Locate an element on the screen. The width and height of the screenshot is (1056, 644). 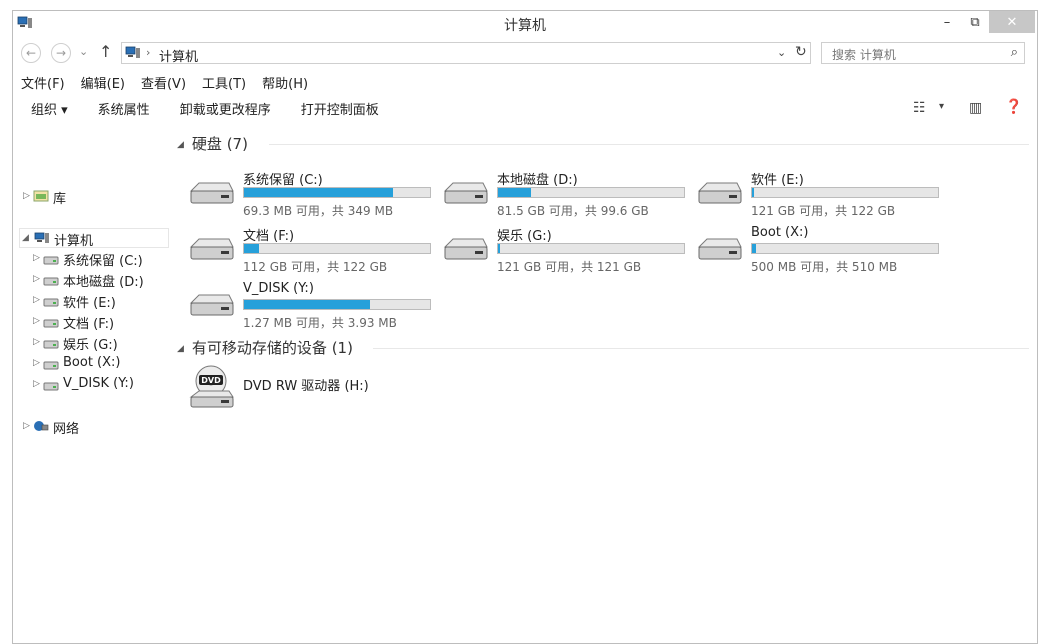
tree-item-drive: ▷ Boot (X:) is located at coordinates (88, 364).